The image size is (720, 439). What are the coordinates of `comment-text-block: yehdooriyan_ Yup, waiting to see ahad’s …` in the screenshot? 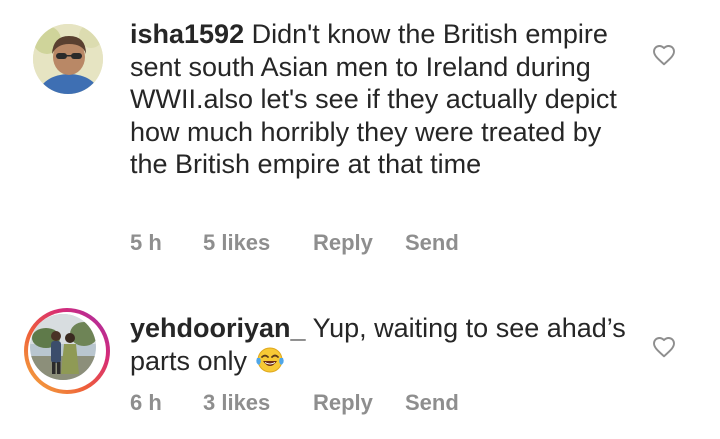 It's located at (385, 344).